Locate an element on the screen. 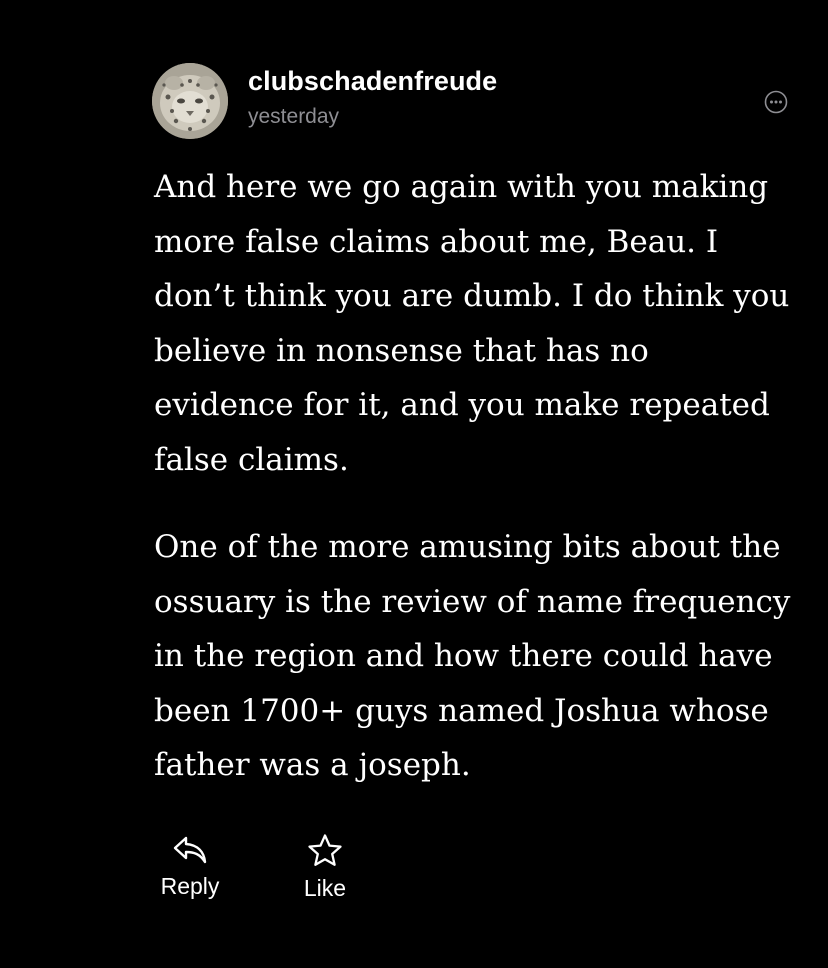 This screenshot has height=968, width=828. more-options-button is located at coordinates (776, 102).